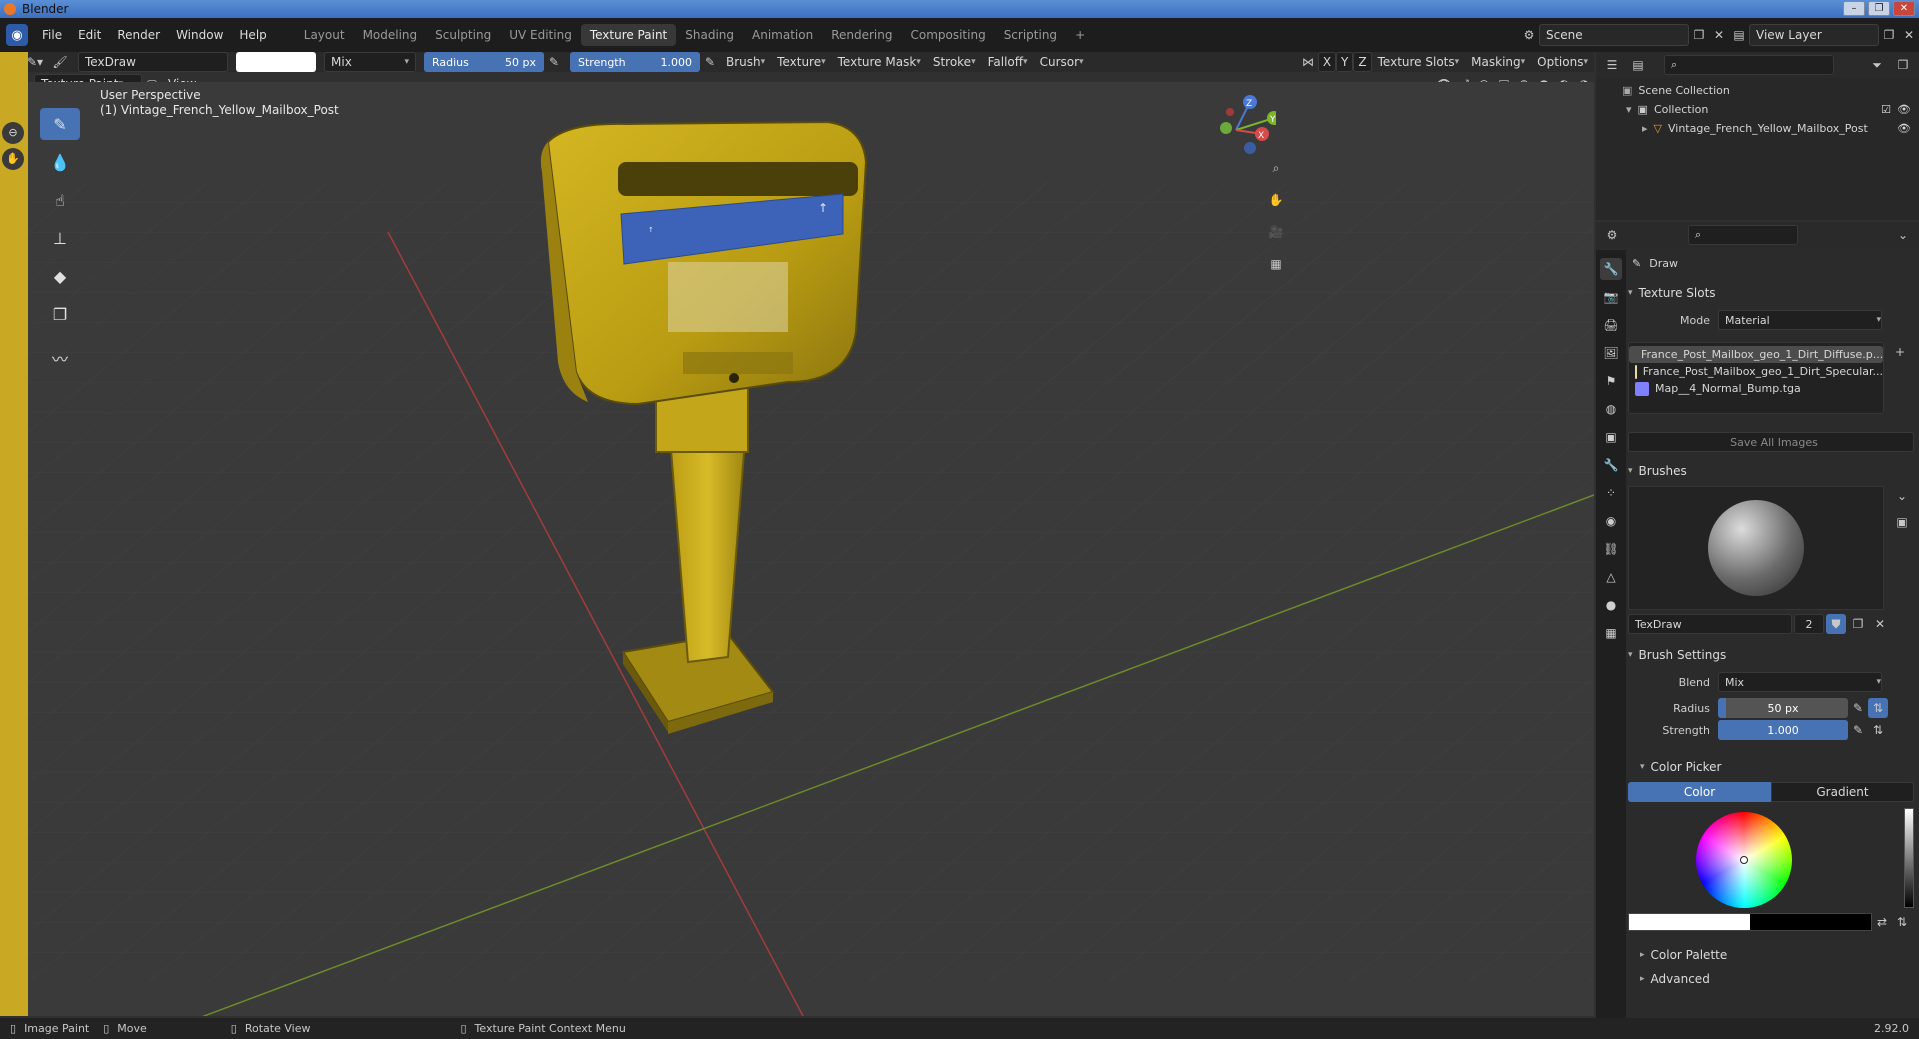 The height and width of the screenshot is (1039, 1919). I want to click on tab-modifiers-icon: 🔧, so click(1611, 465).